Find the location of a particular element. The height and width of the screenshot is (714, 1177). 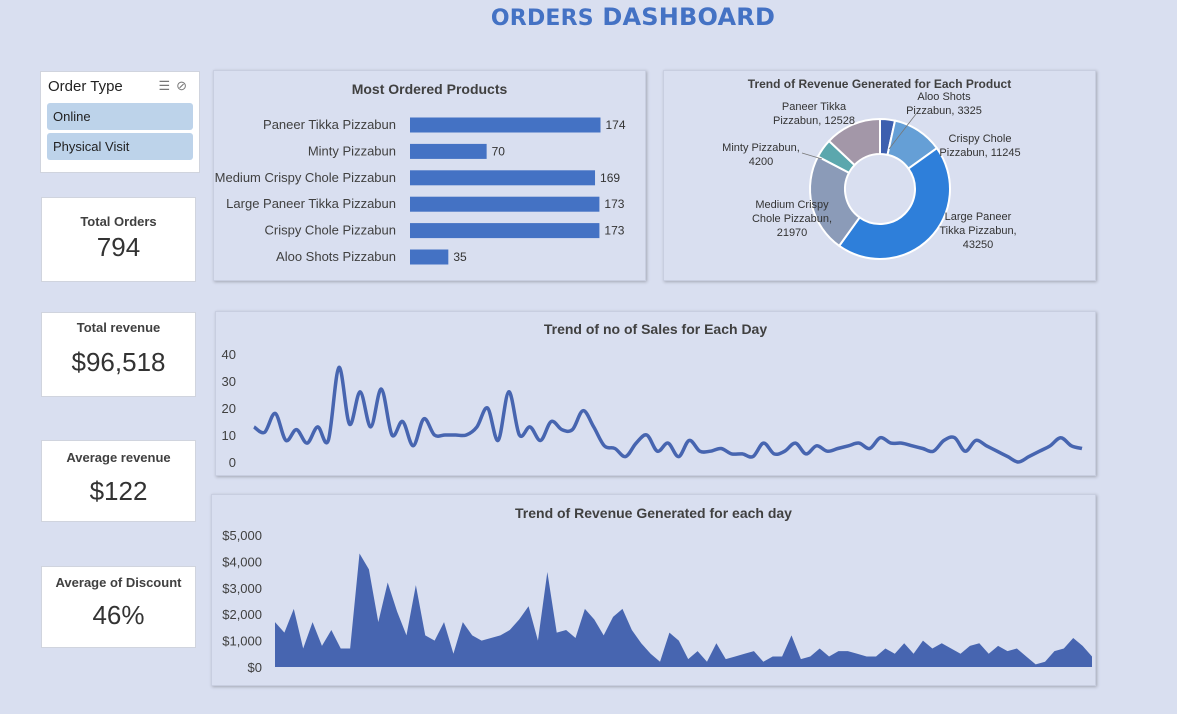

bar-category-label: Paneer Tikka Pizzabun is located at coordinates (329, 124).